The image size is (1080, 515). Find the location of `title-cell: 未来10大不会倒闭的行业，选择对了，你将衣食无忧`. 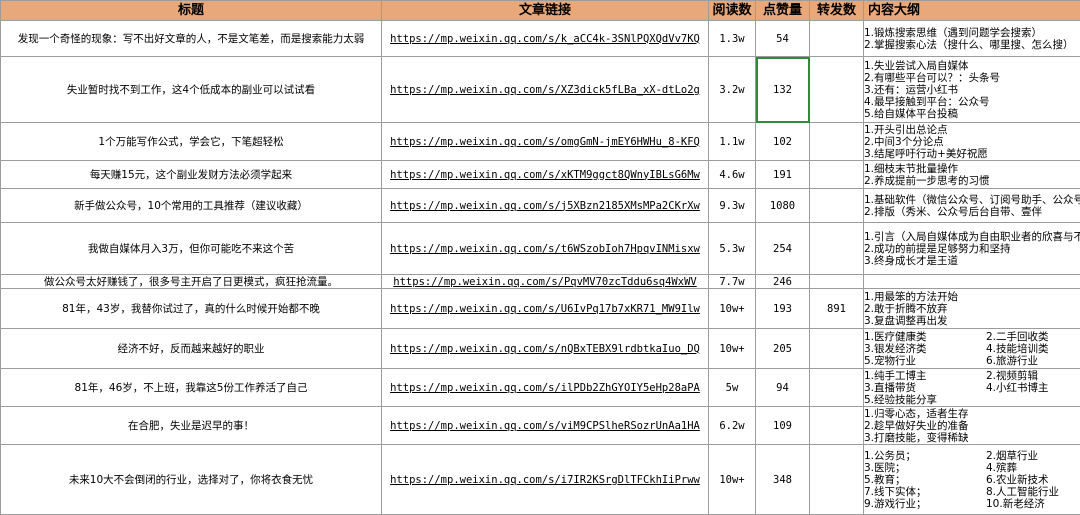

title-cell: 未来10大不会倒闭的行业，选择对了，你将衣食无忧 is located at coordinates (191, 480).